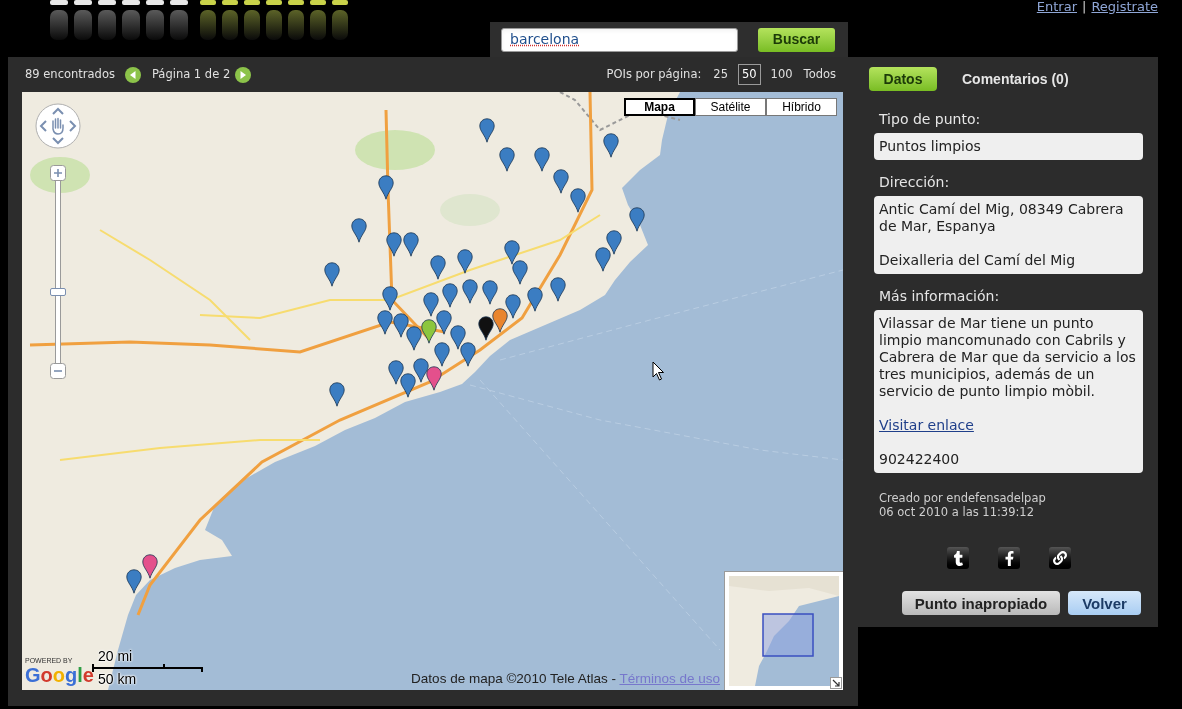 Image resolution: width=1182 pixels, height=709 pixels. Describe the element at coordinates (903, 79) in the screenshot. I see `details-tab: Datos` at that location.